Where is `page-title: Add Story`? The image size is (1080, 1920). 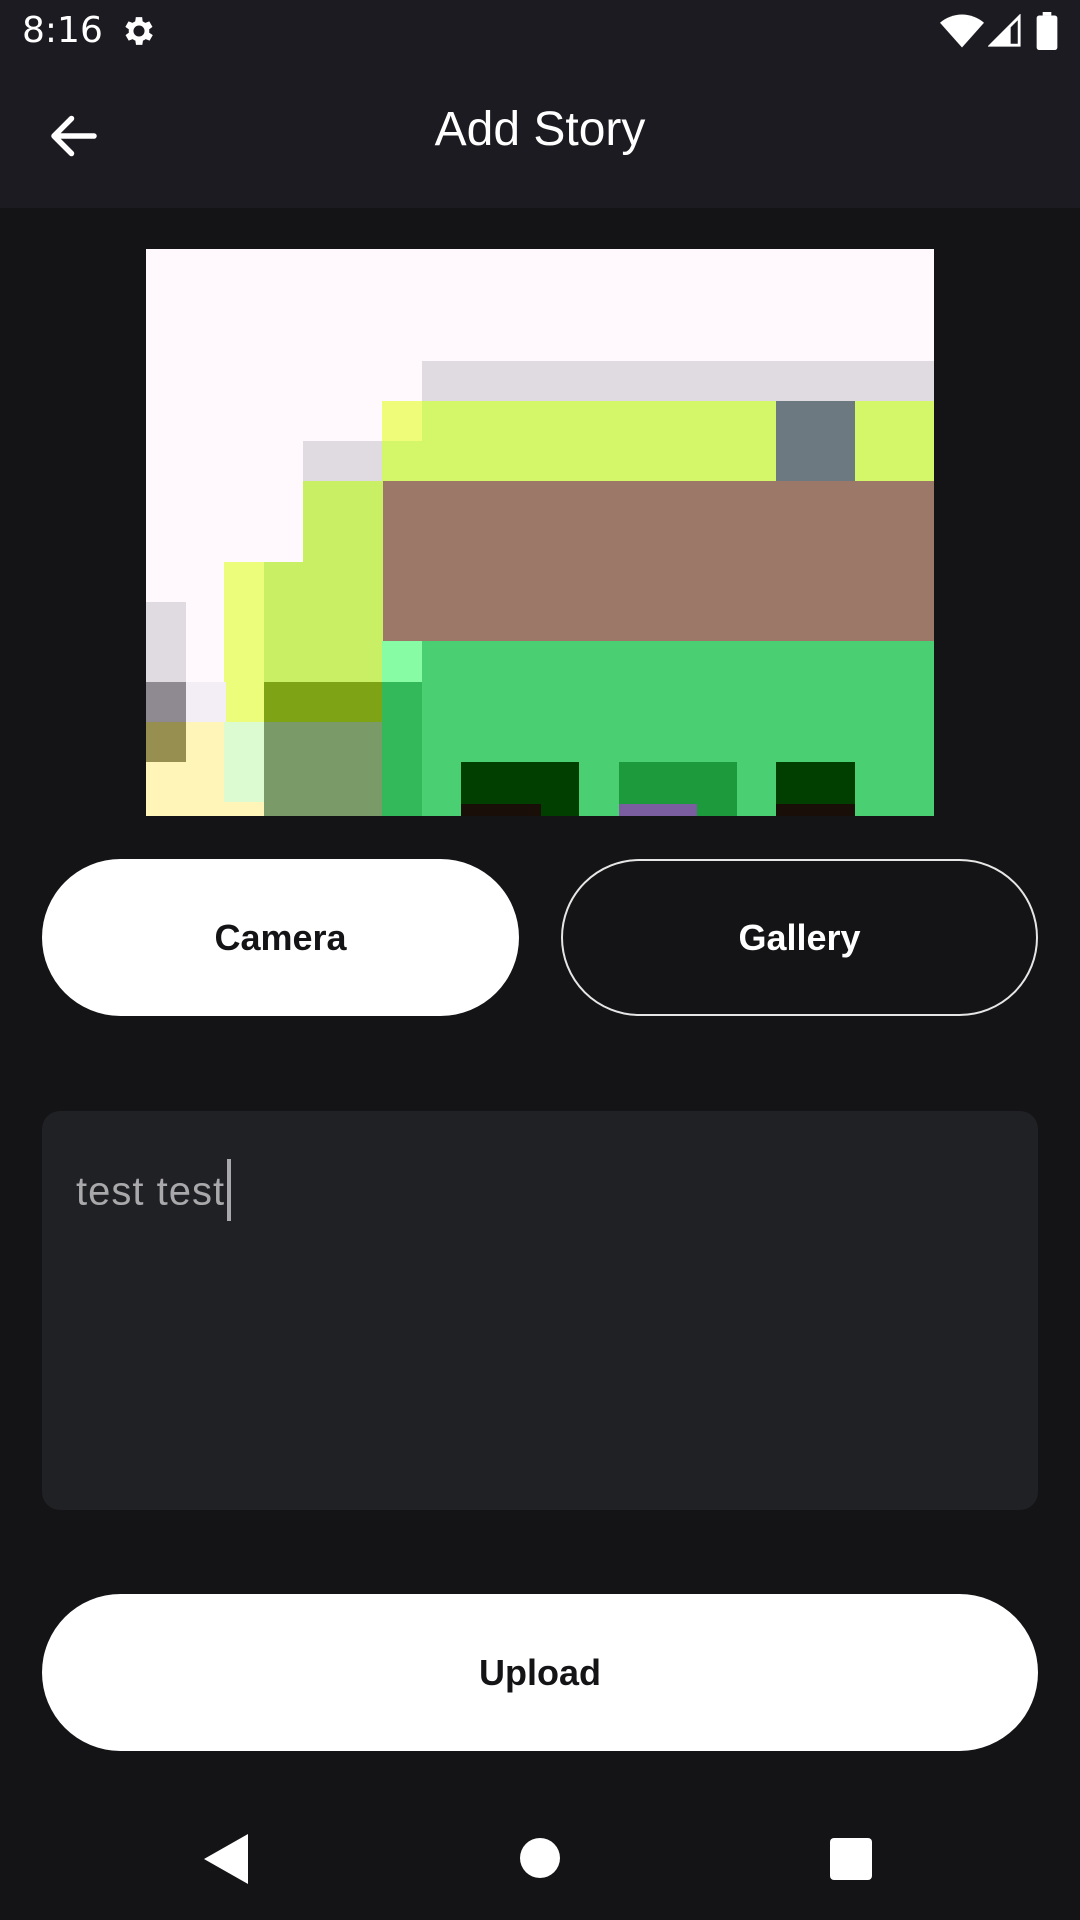
page-title: Add Story is located at coordinates (540, 129).